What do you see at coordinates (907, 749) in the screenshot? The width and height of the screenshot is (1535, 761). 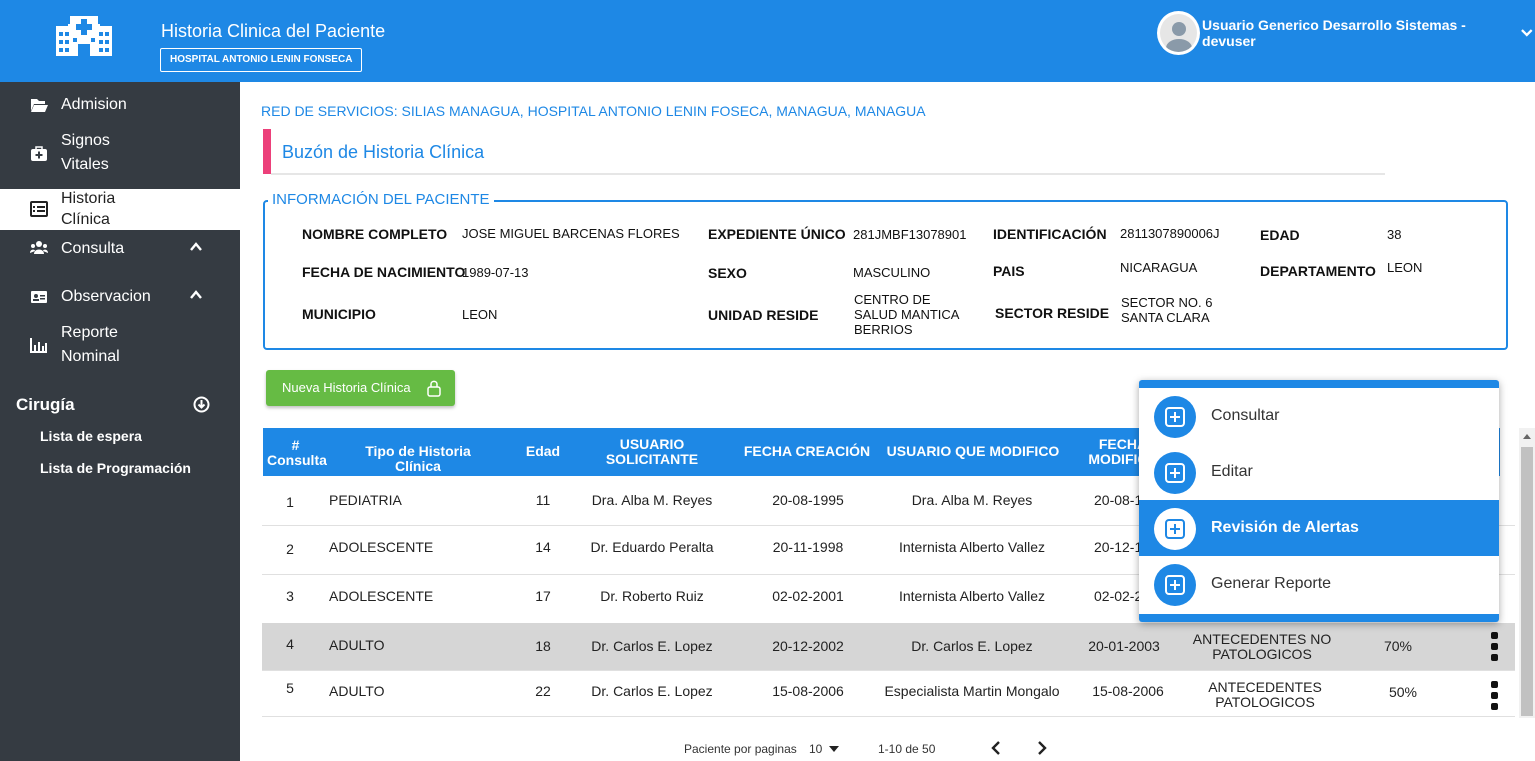 I see `pagination-range: 1-10 de 50` at bounding box center [907, 749].